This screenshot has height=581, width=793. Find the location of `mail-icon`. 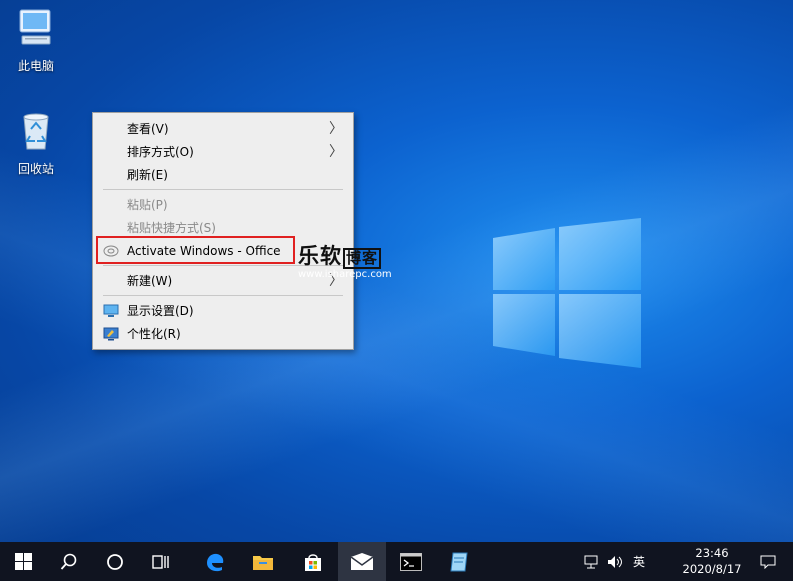

mail-icon is located at coordinates (362, 561).